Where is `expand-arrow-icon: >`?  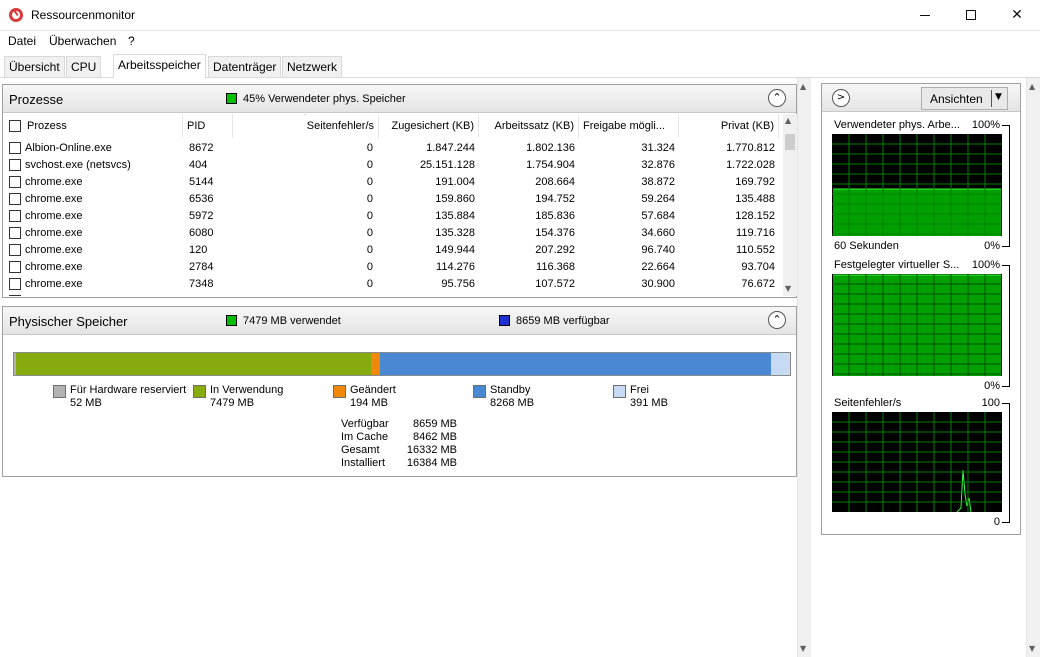
expand-arrow-icon: > is located at coordinates (841, 98).